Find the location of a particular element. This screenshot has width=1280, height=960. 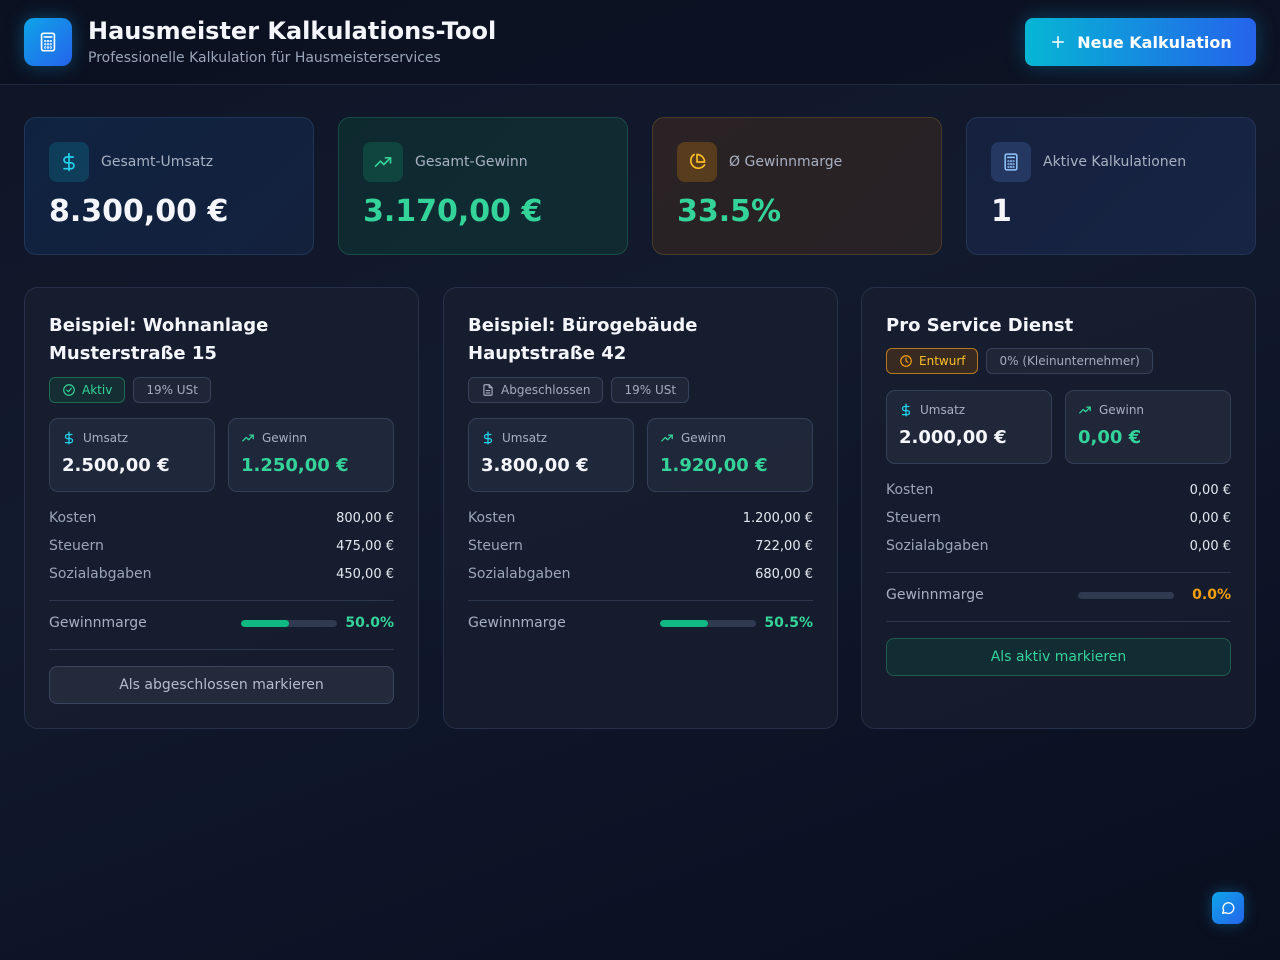

revenue-value: 2.000,00 € is located at coordinates (953, 437).